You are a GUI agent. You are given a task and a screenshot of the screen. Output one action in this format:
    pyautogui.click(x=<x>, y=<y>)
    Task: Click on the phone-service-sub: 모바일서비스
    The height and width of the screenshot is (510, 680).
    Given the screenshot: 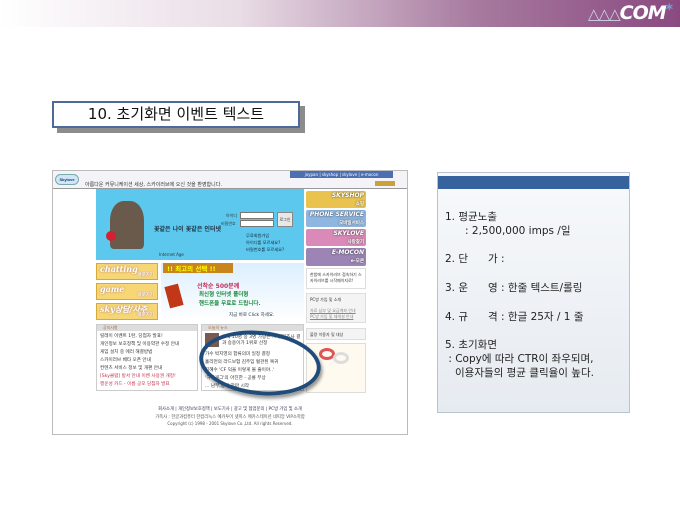 What is the action you would take?
    pyautogui.click(x=351, y=223)
    